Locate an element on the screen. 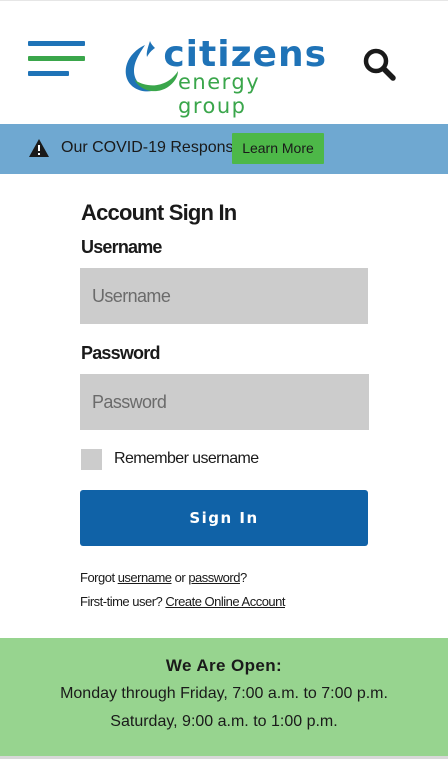 The width and height of the screenshot is (448, 759). create-online-account-link: Create Online Account is located at coordinates (225, 601).